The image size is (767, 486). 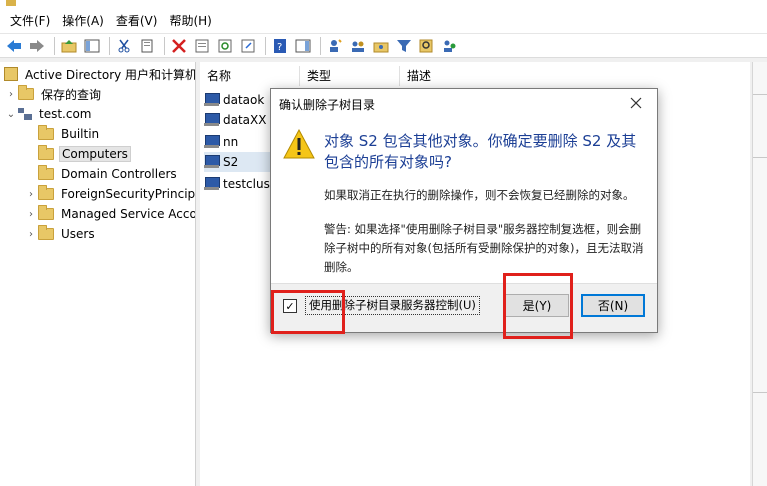 I want to click on column-header-name: 名称, so click(x=250, y=76).